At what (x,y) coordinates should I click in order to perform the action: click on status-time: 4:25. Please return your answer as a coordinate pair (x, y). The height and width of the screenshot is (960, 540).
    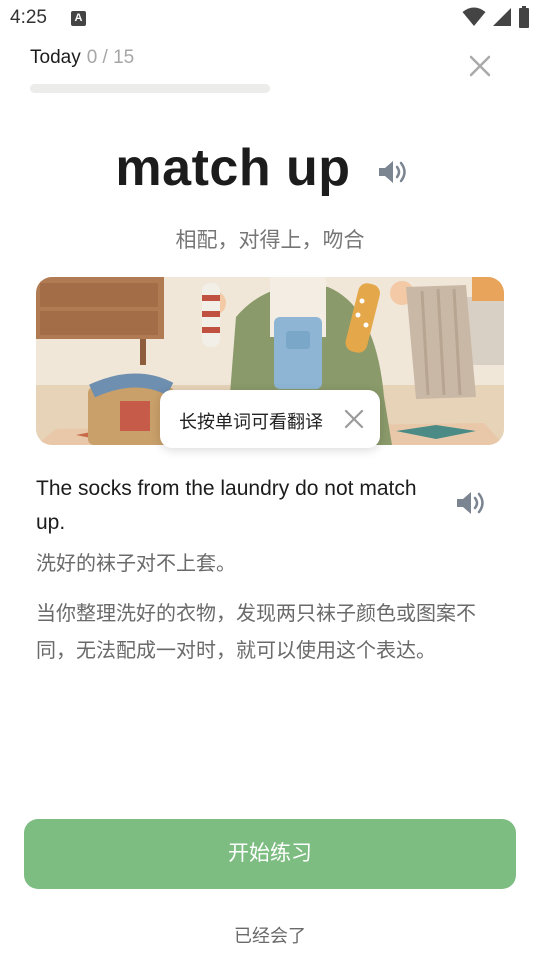
    Looking at the image, I should click on (28, 17).